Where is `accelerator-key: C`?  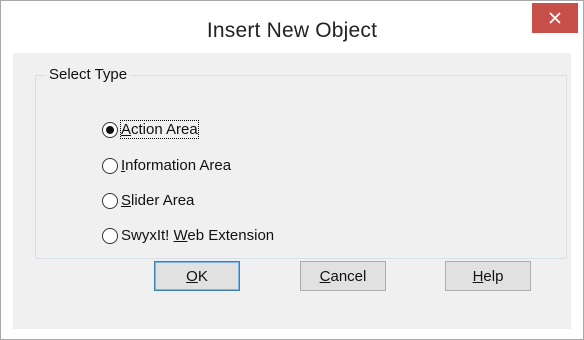 accelerator-key: C is located at coordinates (325, 276).